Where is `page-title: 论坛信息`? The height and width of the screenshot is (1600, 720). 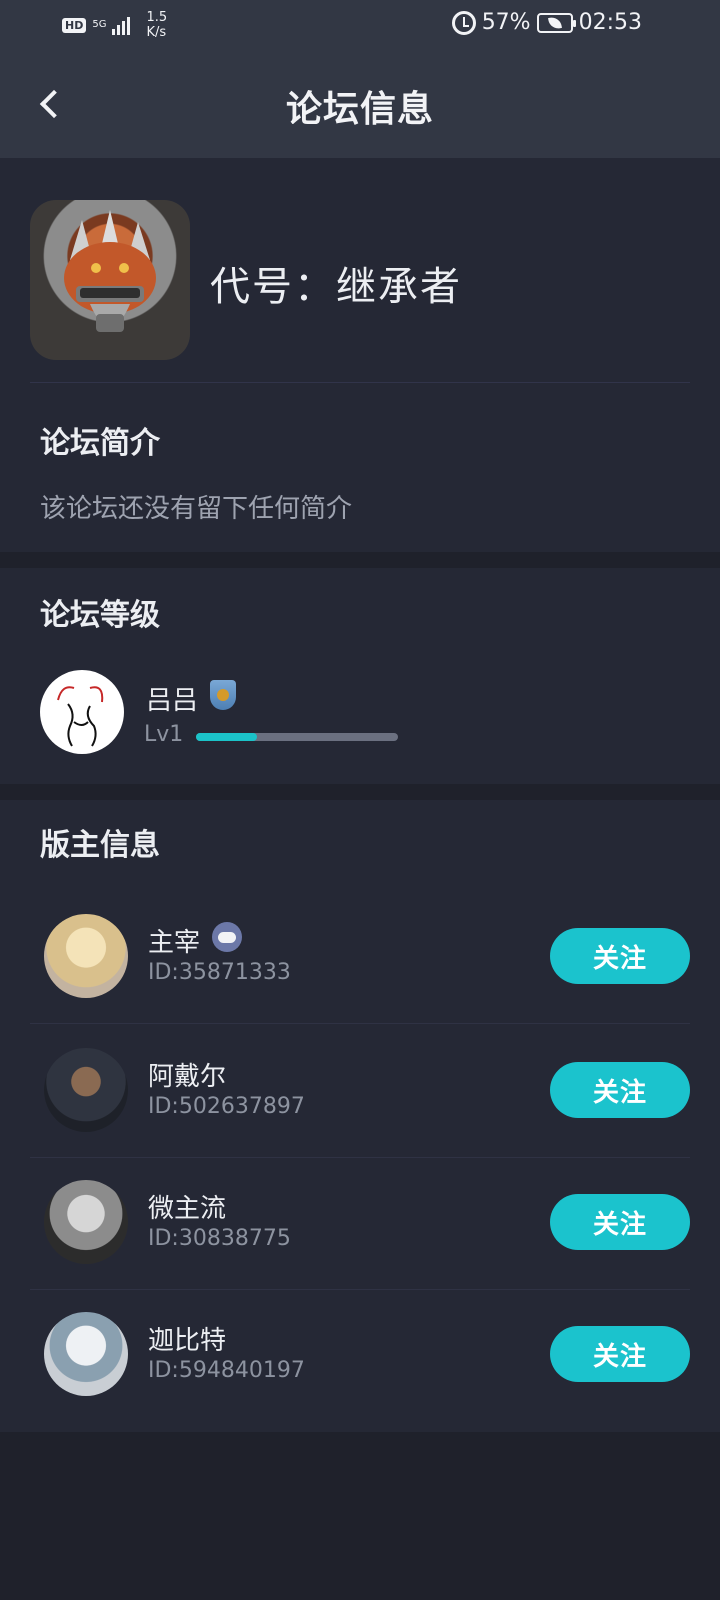 page-title: 论坛信息 is located at coordinates (359, 109).